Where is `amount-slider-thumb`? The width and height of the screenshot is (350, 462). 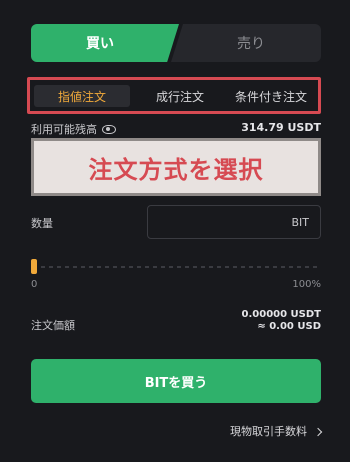 amount-slider-thumb is located at coordinates (34, 266).